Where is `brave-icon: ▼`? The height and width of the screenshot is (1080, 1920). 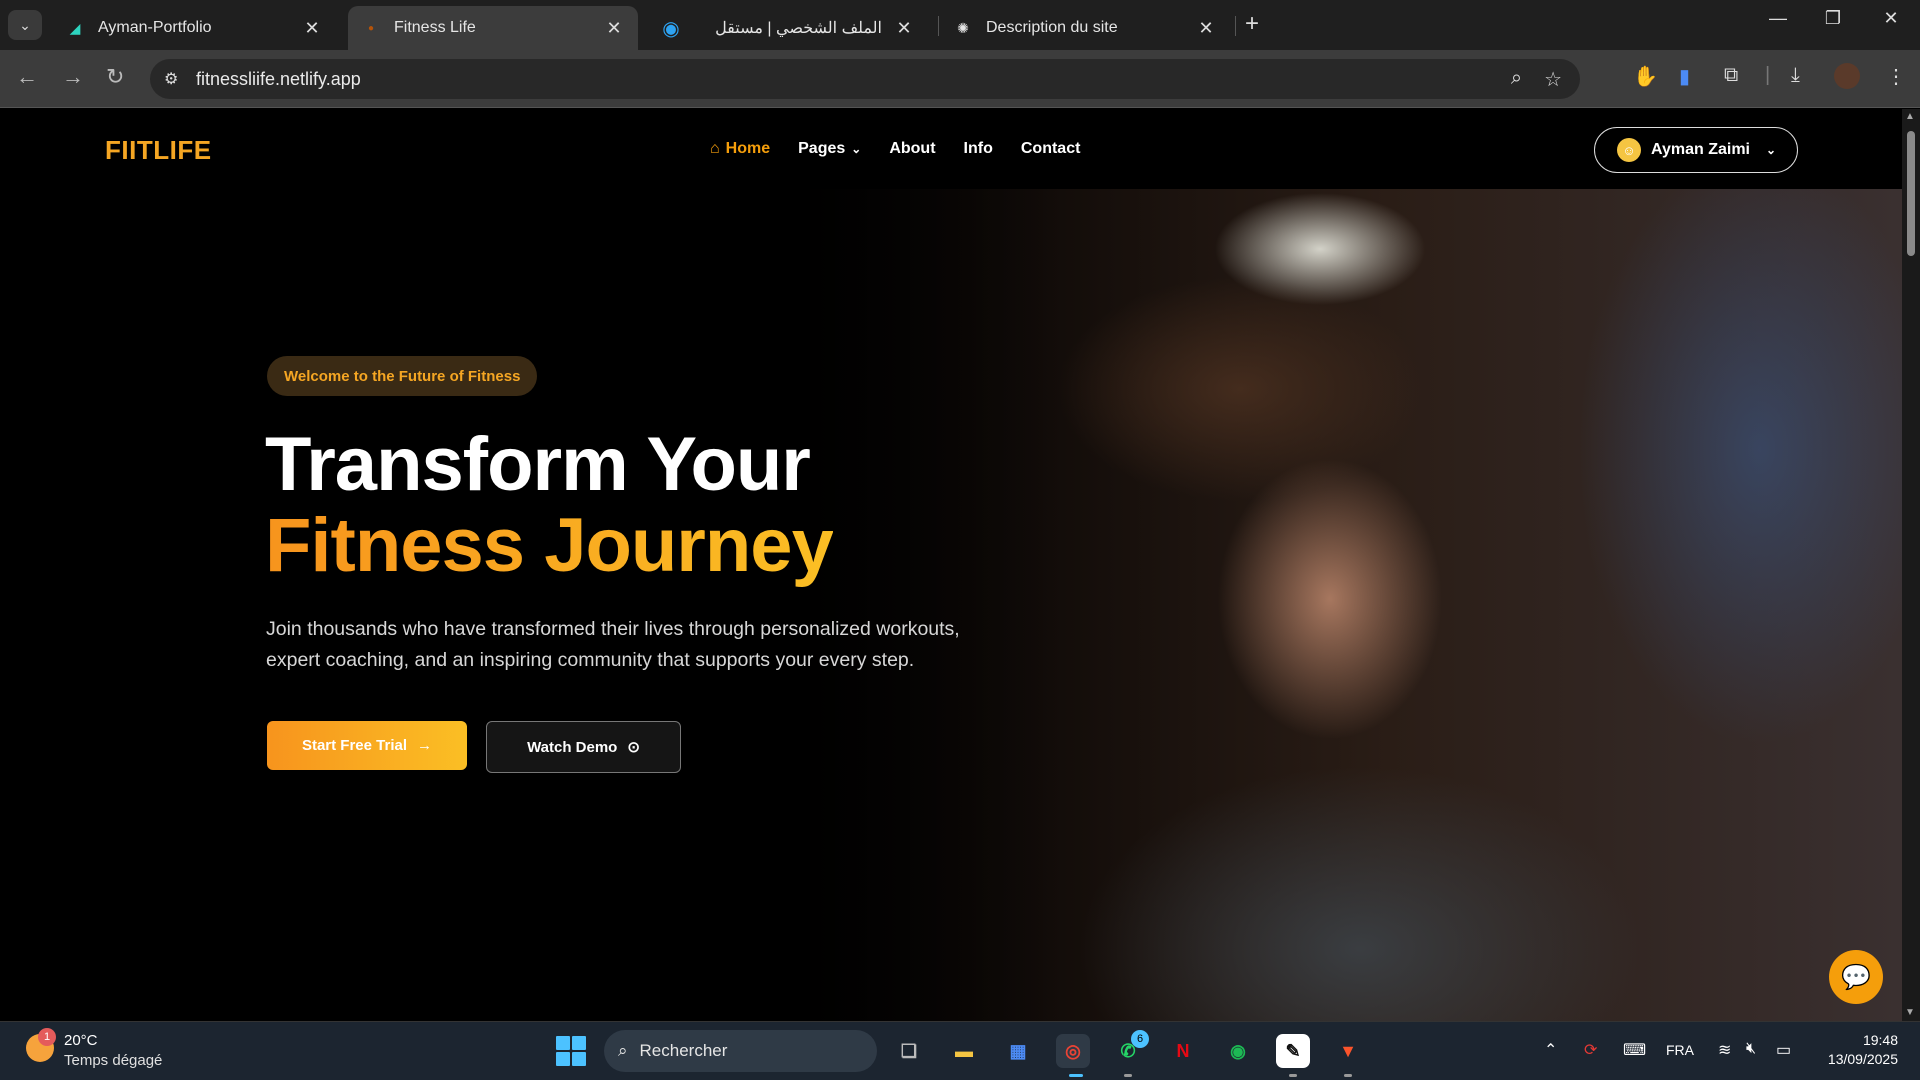
brave-icon: ▼ is located at coordinates (1348, 1051).